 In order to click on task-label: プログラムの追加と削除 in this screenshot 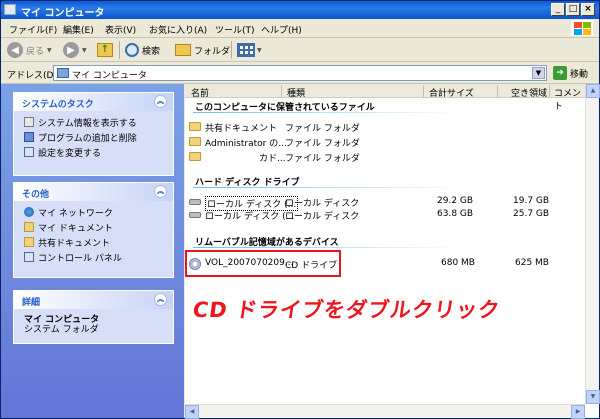, I will do `click(87, 138)`.